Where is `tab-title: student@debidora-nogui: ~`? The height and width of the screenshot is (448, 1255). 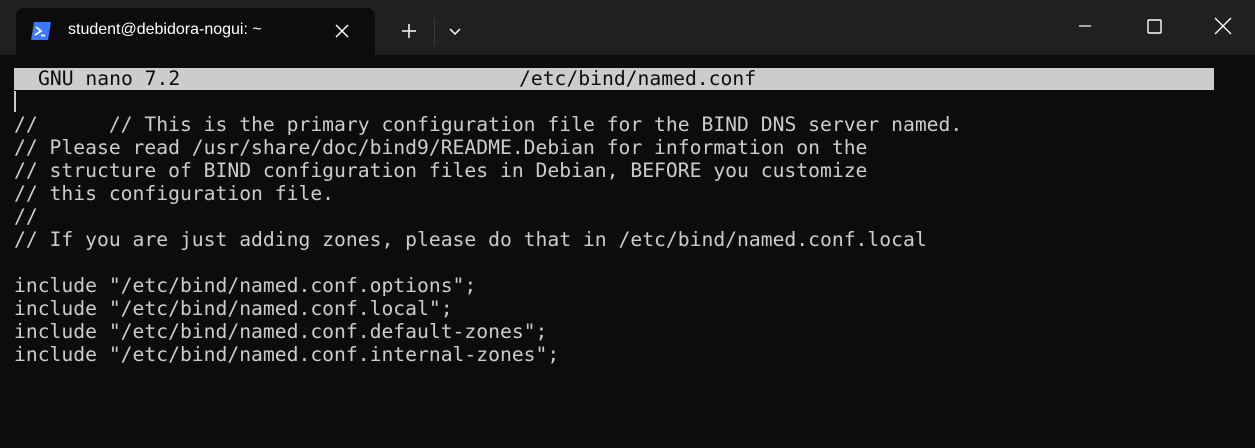 tab-title: student@debidora-nogui: ~ is located at coordinates (165, 29).